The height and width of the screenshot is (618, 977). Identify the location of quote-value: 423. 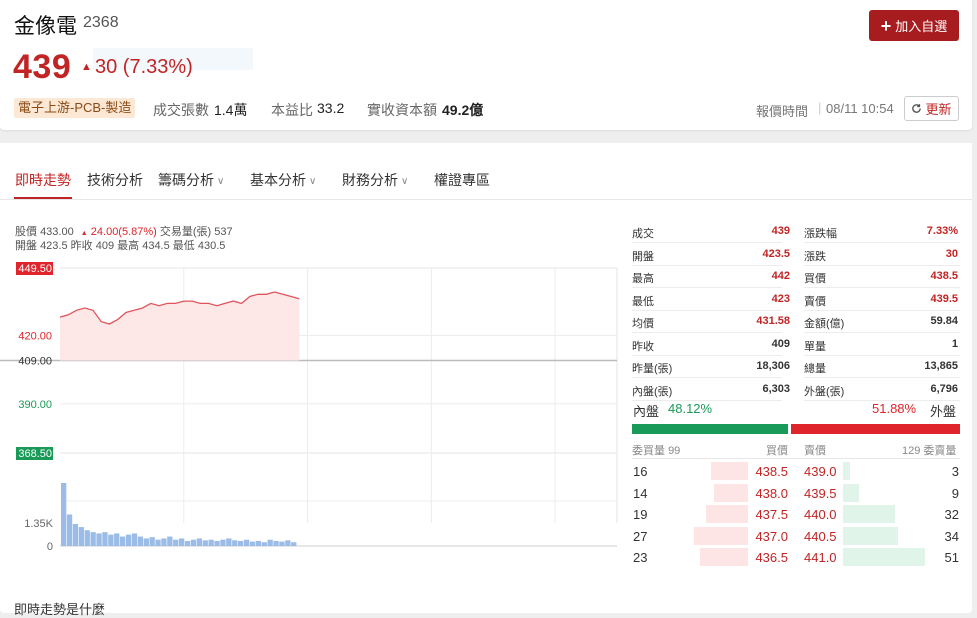
(780, 298).